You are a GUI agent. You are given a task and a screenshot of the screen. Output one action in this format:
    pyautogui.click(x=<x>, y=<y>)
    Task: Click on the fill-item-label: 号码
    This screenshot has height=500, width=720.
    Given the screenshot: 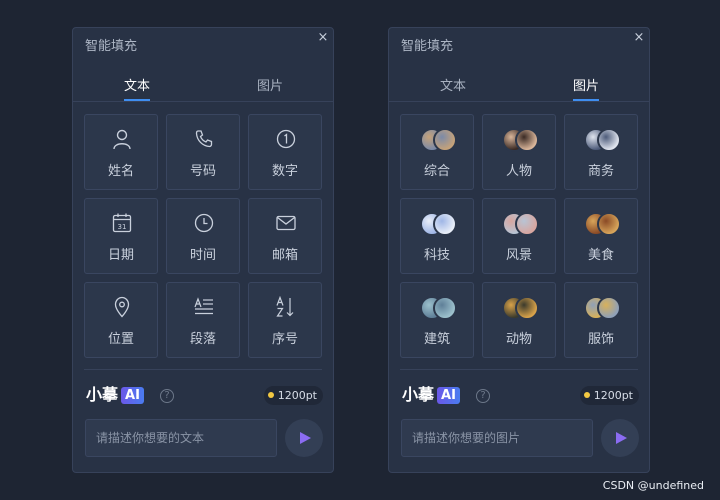 What is the action you would take?
    pyautogui.click(x=202, y=171)
    